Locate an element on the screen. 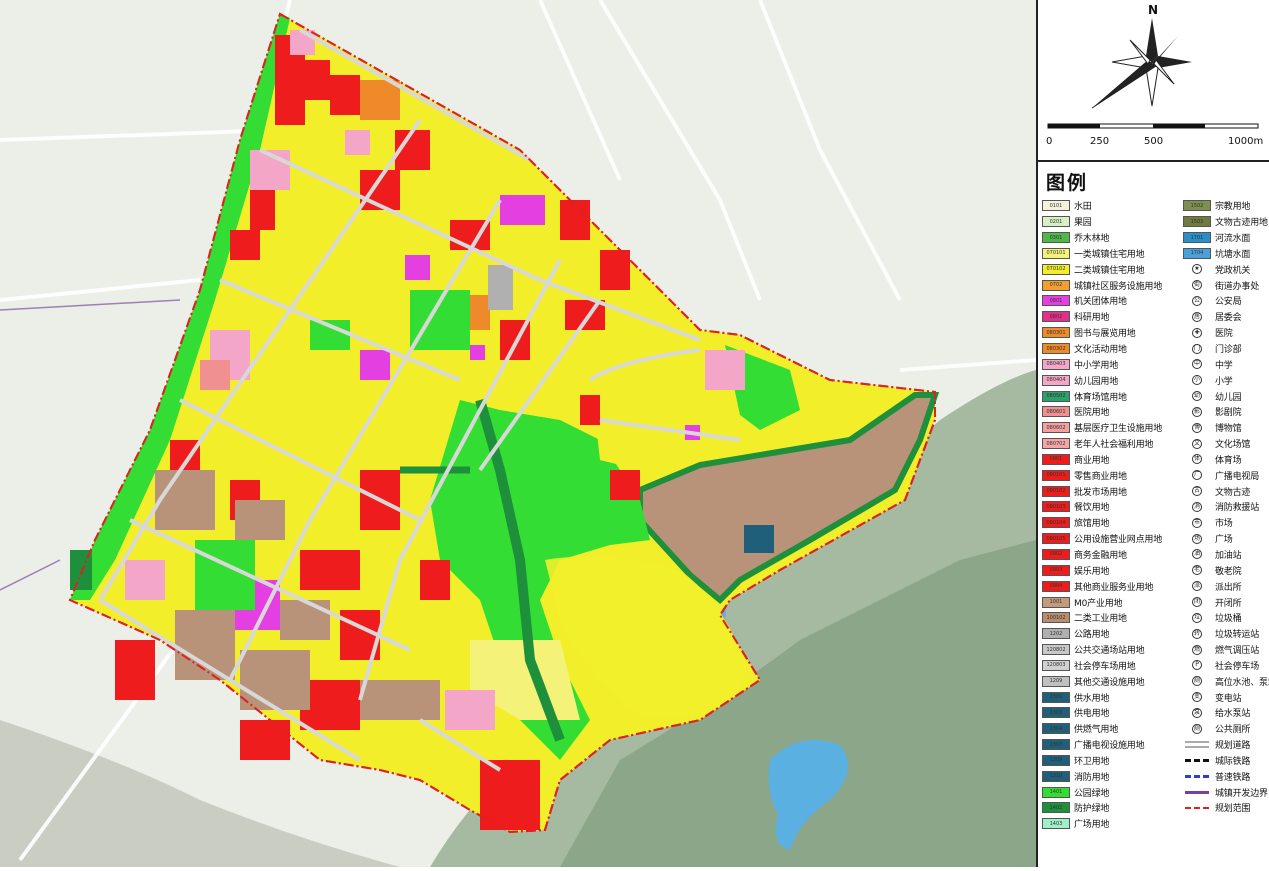  legend-symbol-glyph: 燃 is located at coordinates (1197, 649).